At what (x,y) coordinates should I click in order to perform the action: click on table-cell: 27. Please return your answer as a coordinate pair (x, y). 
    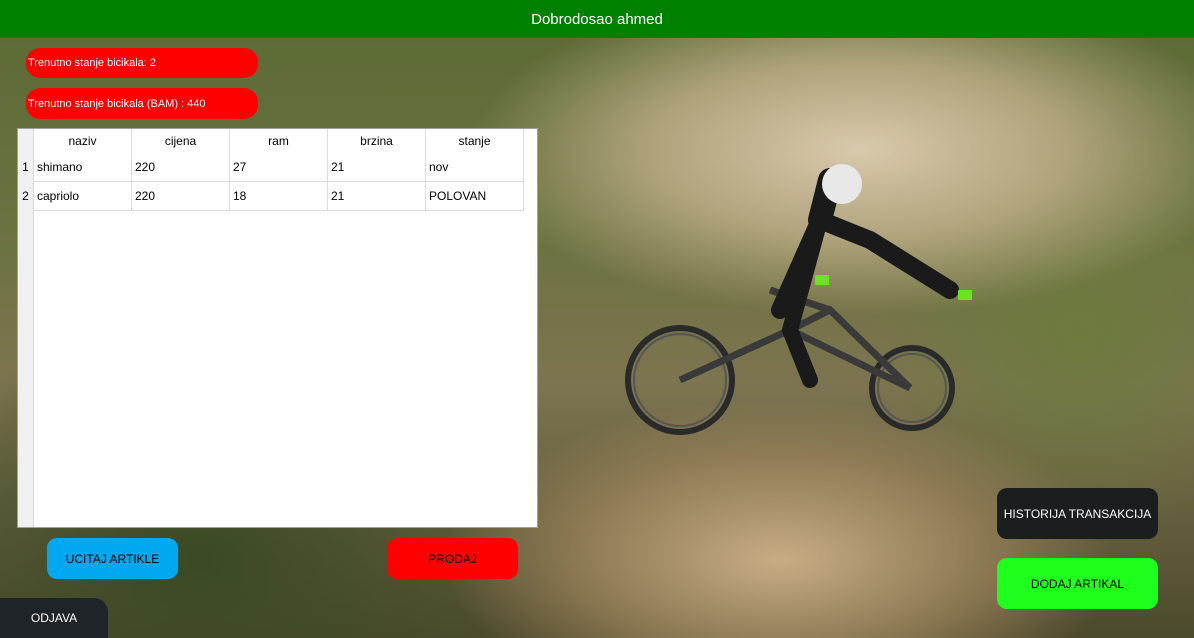
    Looking at the image, I should click on (278, 167).